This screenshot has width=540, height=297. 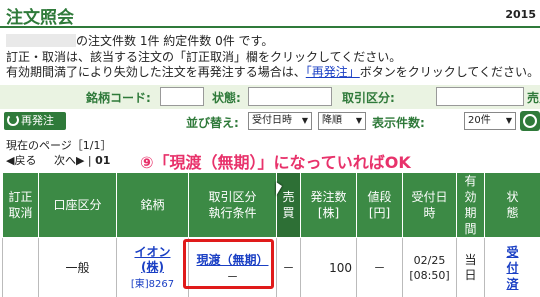 What do you see at coordinates (13, 120) in the screenshot?
I see `refresh-icon` at bounding box center [13, 120].